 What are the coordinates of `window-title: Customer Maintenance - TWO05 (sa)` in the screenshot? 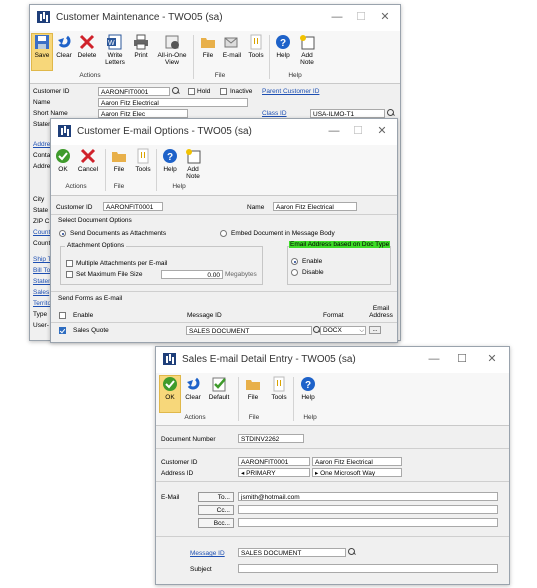 It's located at (139, 17).